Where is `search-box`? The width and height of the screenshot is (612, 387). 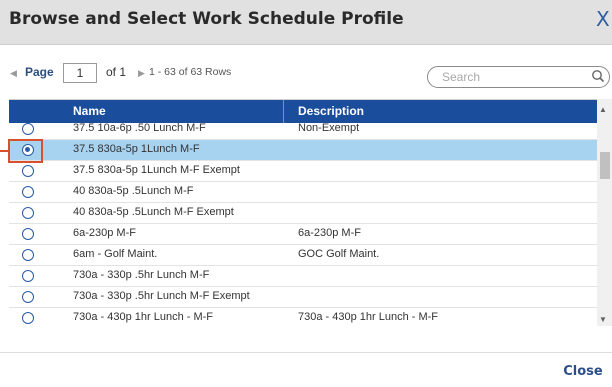 search-box is located at coordinates (518, 77).